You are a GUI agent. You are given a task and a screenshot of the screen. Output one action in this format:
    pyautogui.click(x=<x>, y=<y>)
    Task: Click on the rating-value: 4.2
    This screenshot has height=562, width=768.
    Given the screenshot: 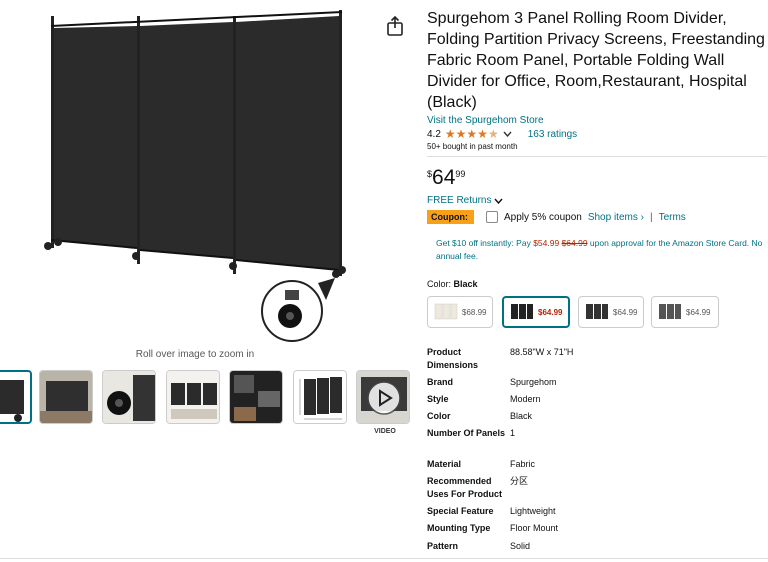 What is the action you would take?
    pyautogui.click(x=434, y=134)
    